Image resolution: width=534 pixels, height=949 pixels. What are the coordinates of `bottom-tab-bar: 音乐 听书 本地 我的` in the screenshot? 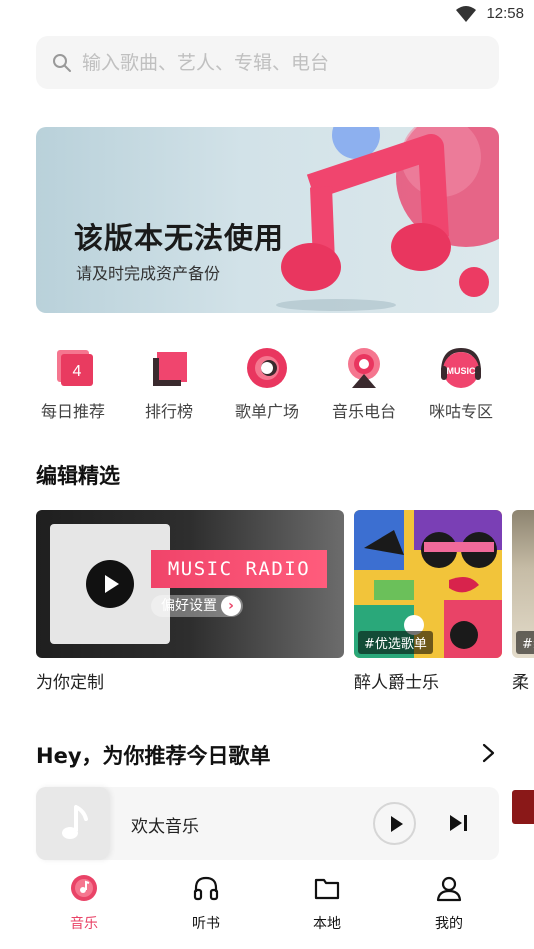 It's located at (267, 908).